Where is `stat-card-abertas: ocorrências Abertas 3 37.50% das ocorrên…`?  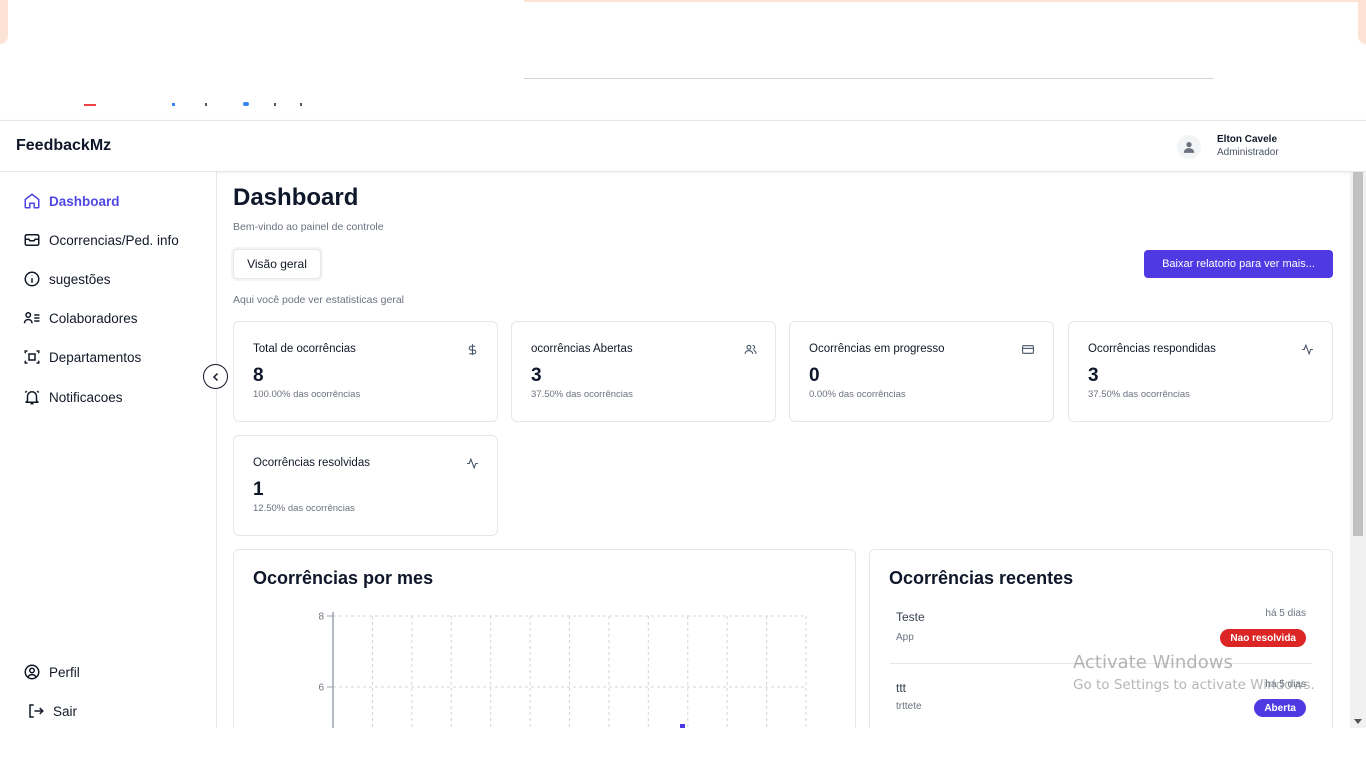 stat-card-abertas: ocorrências Abertas 3 37.50% das ocorrên… is located at coordinates (643, 371).